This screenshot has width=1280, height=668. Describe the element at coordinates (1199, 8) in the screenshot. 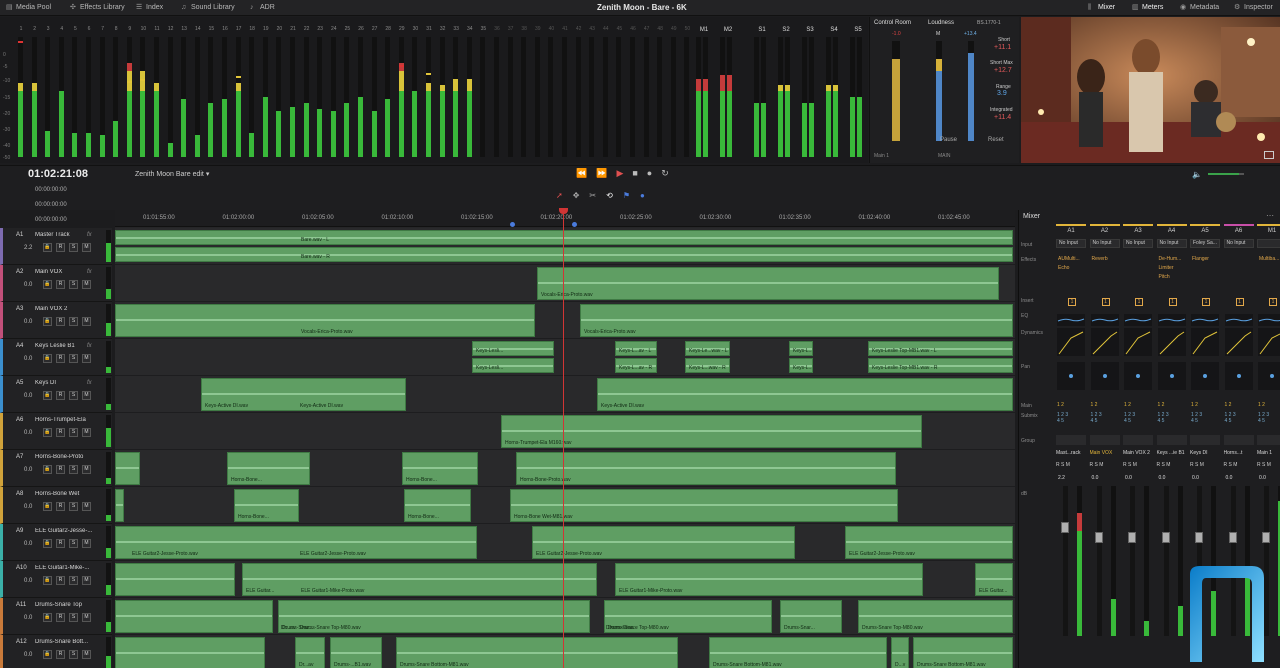

I see `metadata-tab: ◉ Metadata` at that location.